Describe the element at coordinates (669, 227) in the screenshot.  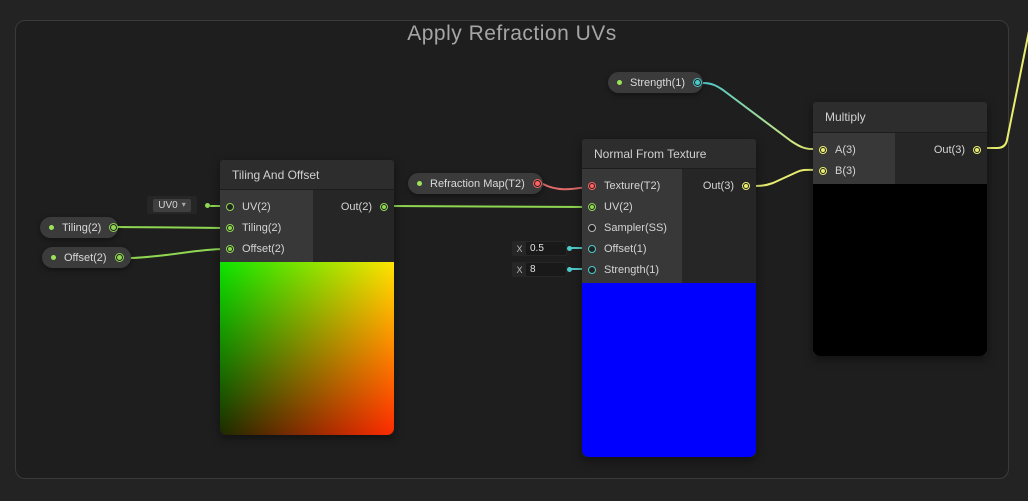
I see `input-row-sampler: Sampler(SS)` at that location.